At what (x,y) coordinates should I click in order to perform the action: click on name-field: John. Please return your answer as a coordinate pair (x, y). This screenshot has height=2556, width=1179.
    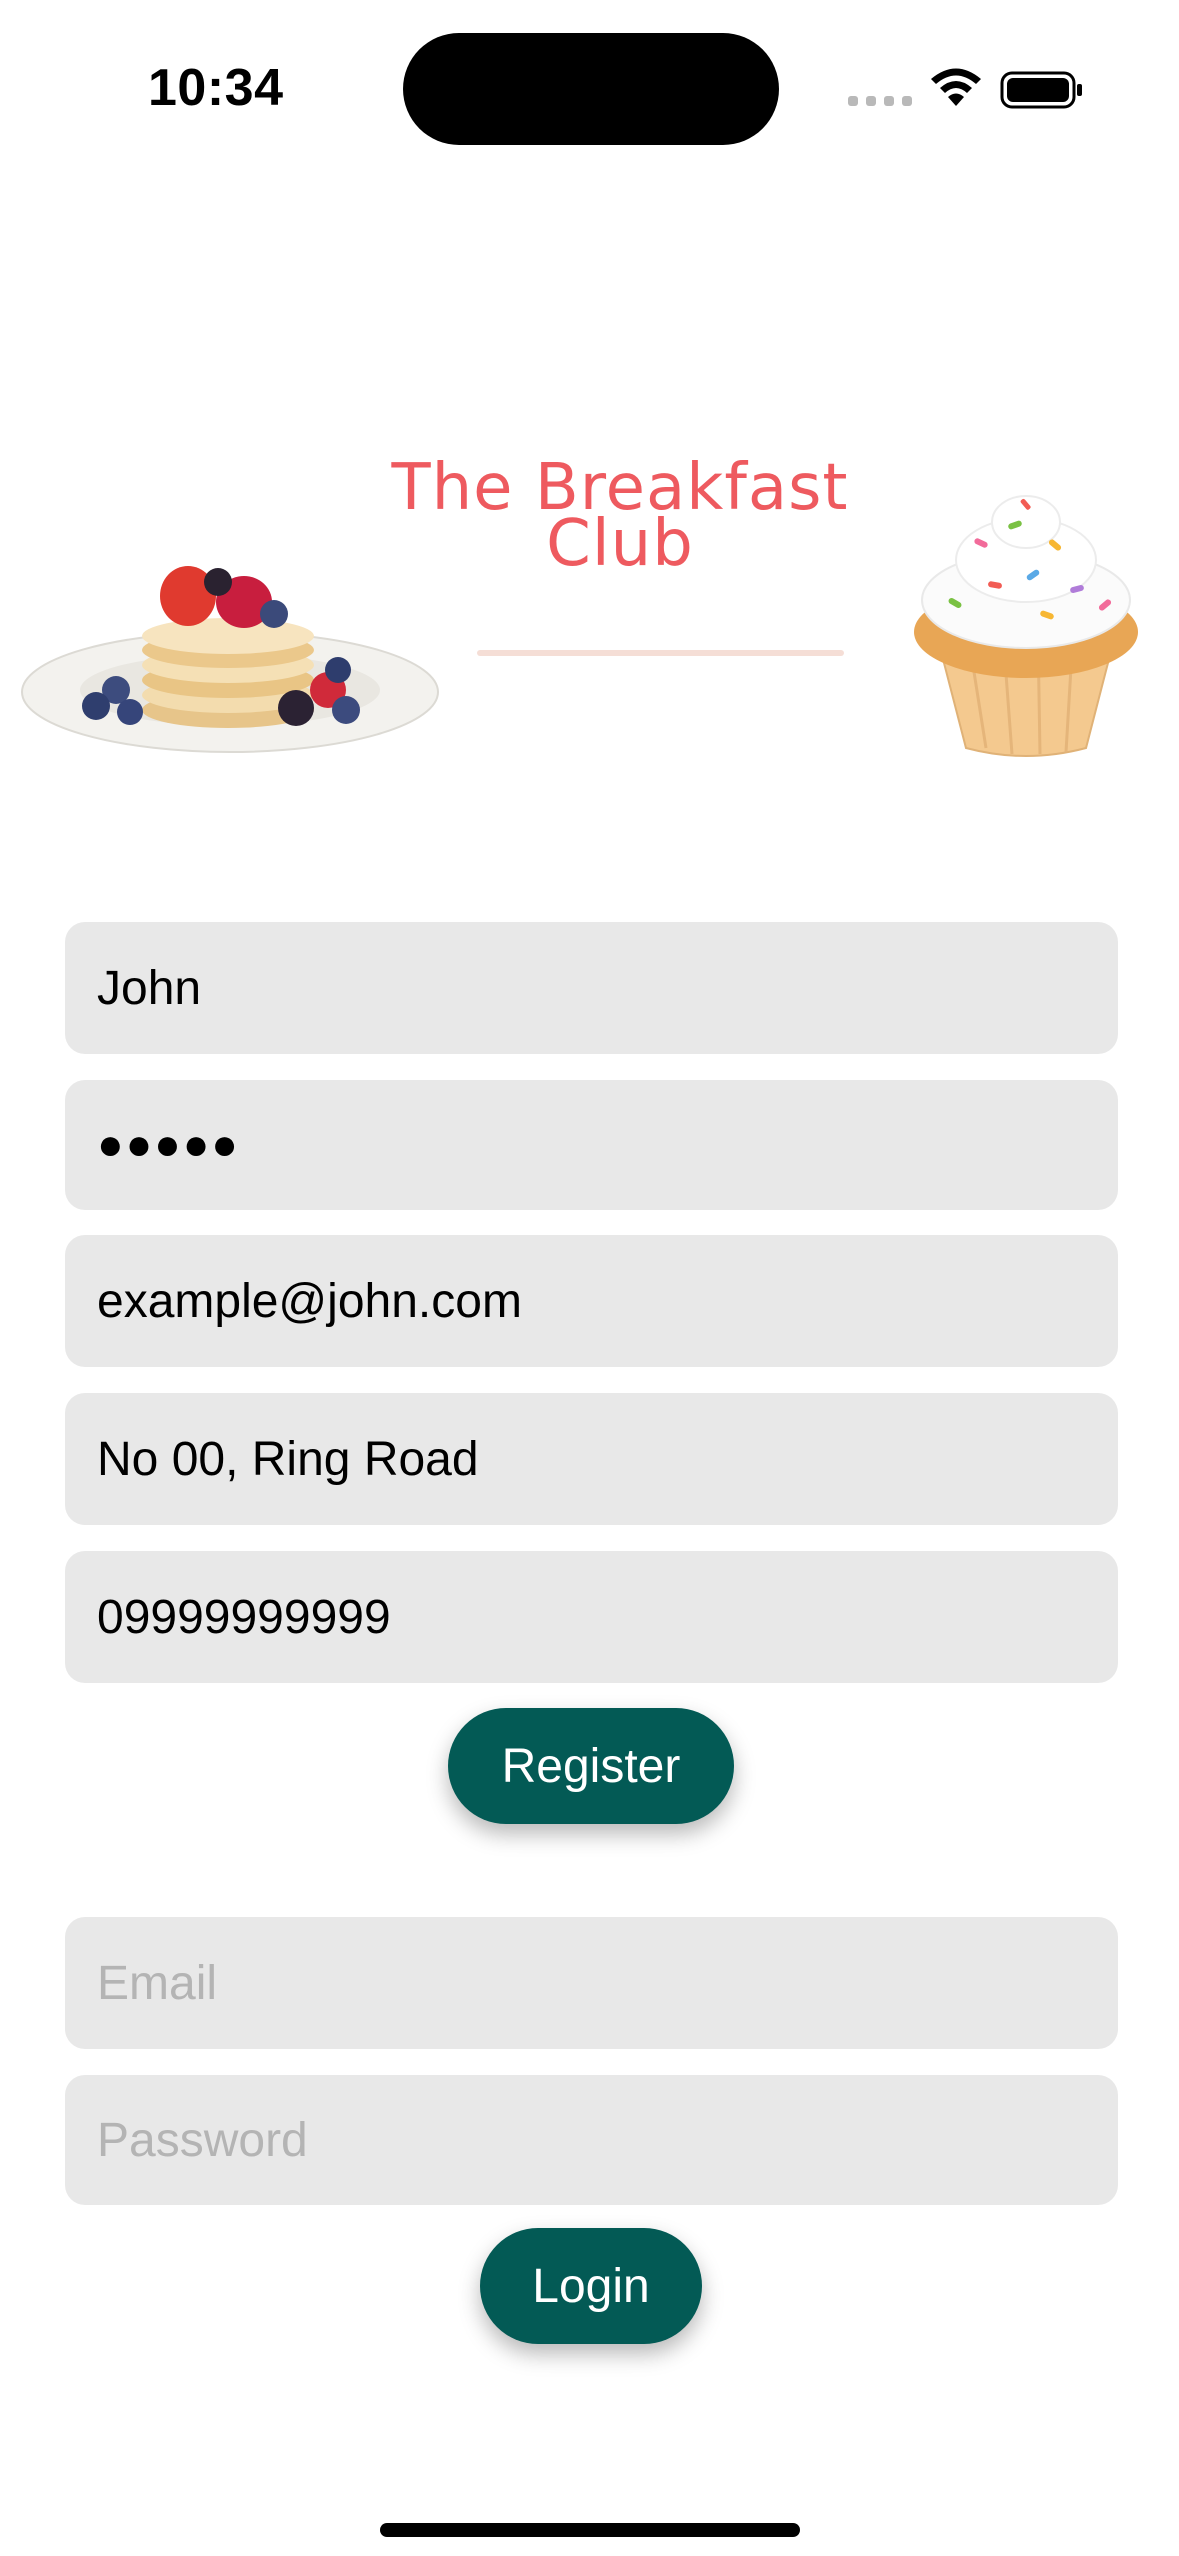
    Looking at the image, I should click on (591, 988).